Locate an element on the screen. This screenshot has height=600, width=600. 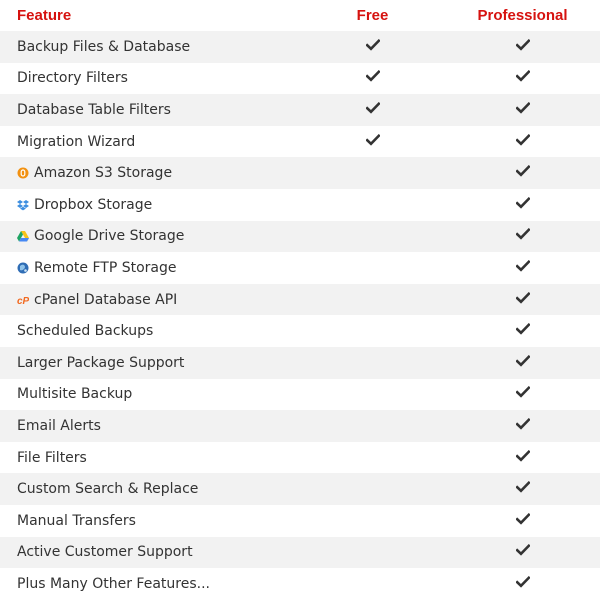
feature-label: Dropbox Storage is located at coordinates (93, 204).